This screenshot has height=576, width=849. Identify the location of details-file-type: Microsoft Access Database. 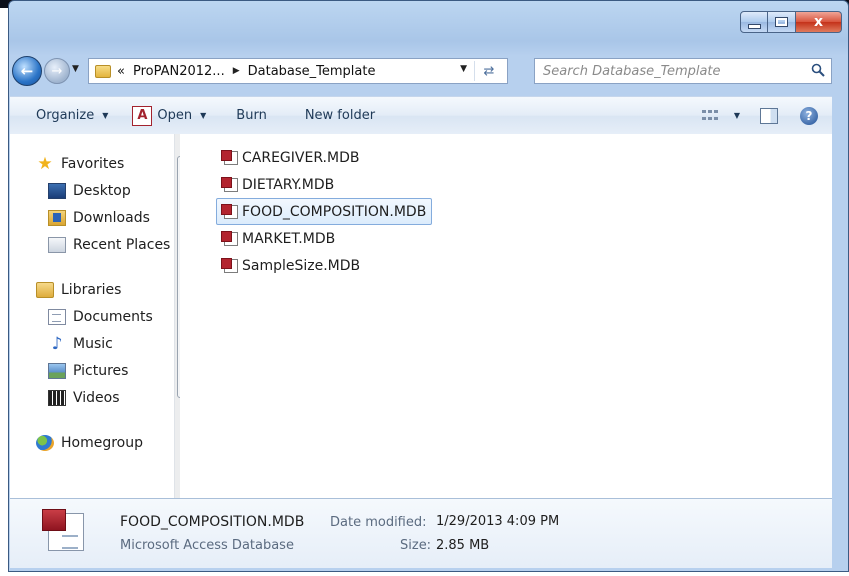
(207, 545).